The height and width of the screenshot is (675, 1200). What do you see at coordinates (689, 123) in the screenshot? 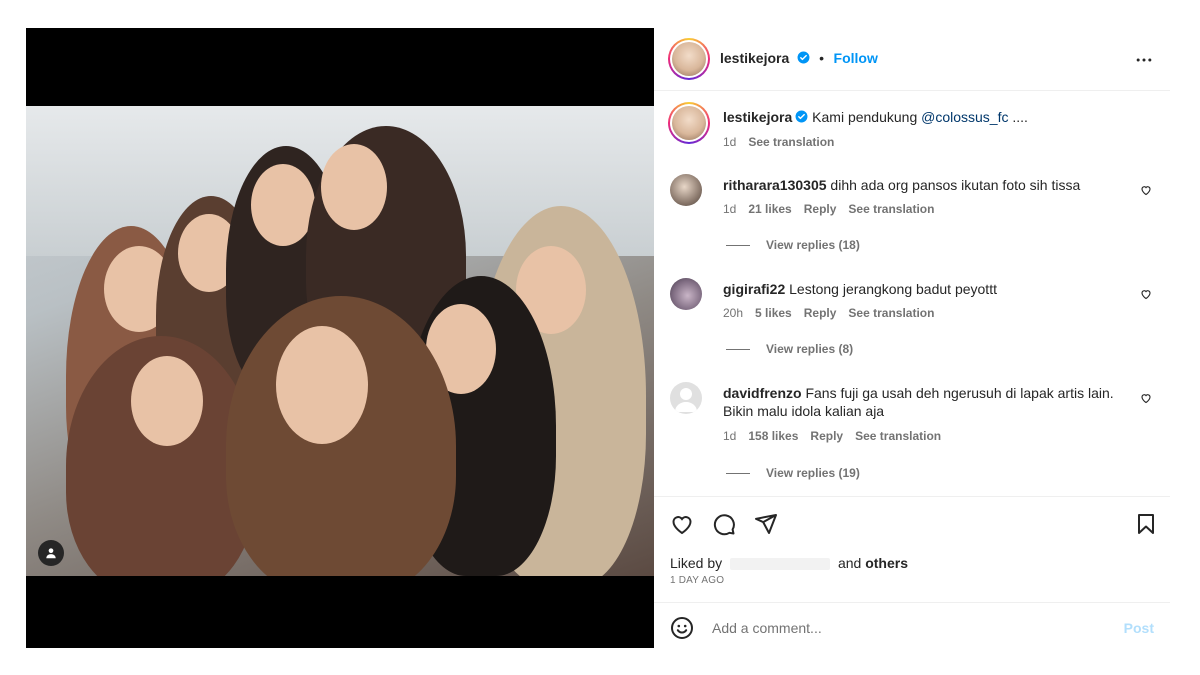
I see `caption-avatar` at bounding box center [689, 123].